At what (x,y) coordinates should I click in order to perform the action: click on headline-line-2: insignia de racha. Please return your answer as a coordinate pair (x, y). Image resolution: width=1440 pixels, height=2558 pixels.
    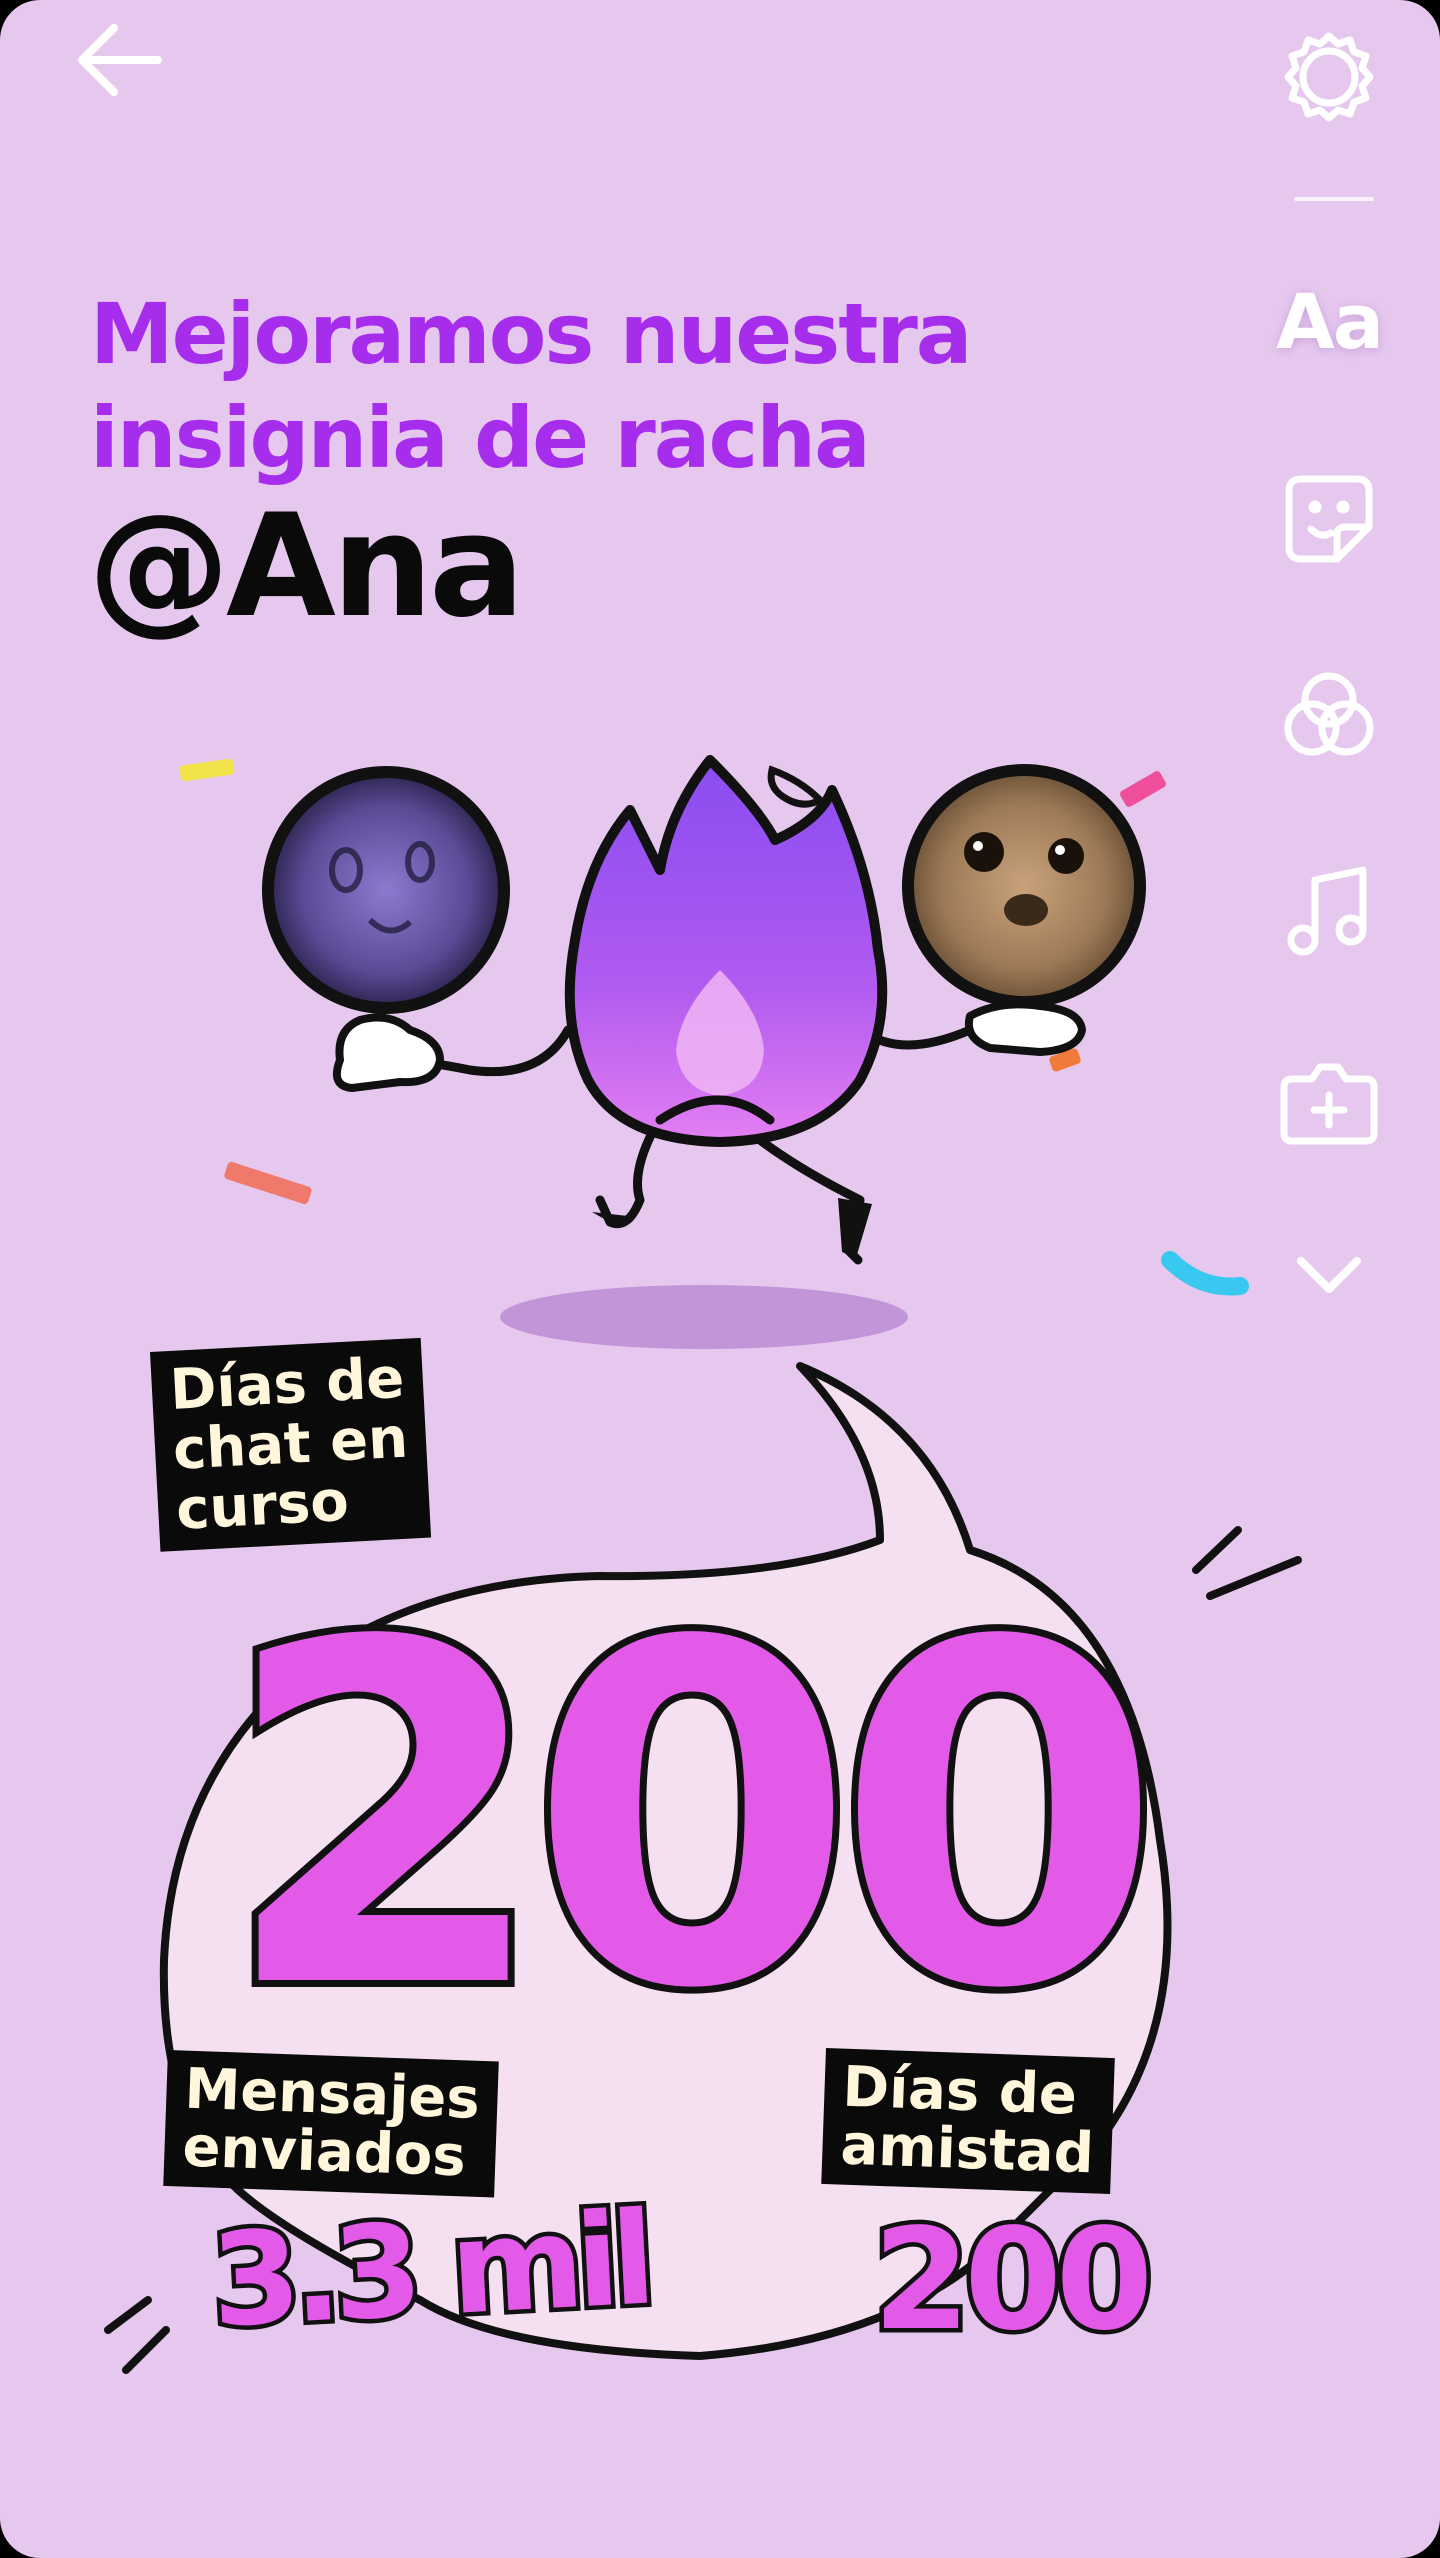
    Looking at the image, I should click on (480, 438).